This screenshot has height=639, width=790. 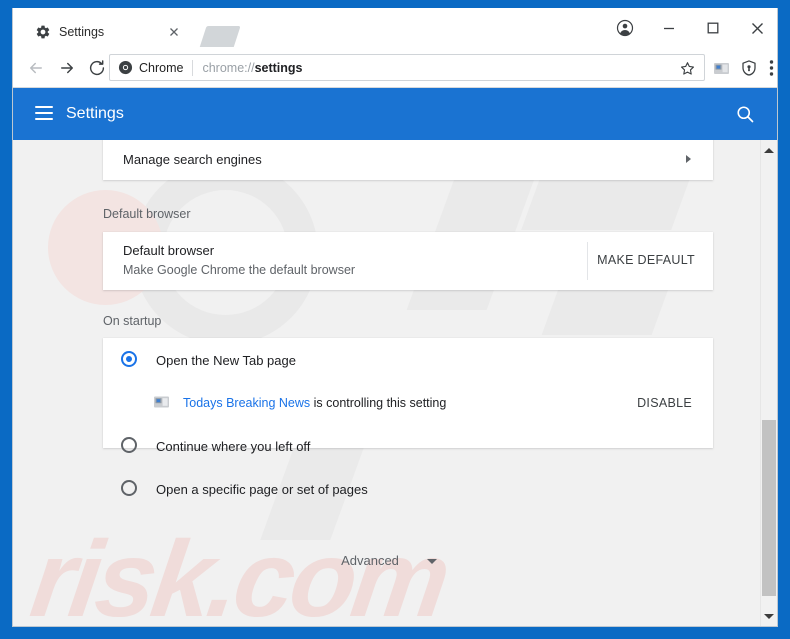 I want to click on section-label-on-startup: On startup, so click(x=132, y=321).